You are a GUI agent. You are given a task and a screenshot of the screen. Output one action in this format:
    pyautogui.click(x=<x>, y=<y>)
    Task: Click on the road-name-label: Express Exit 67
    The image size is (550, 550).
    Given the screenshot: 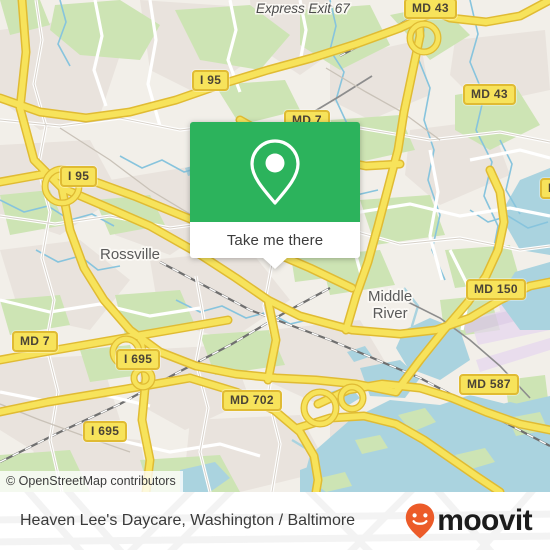 What is the action you would take?
    pyautogui.click(x=303, y=8)
    